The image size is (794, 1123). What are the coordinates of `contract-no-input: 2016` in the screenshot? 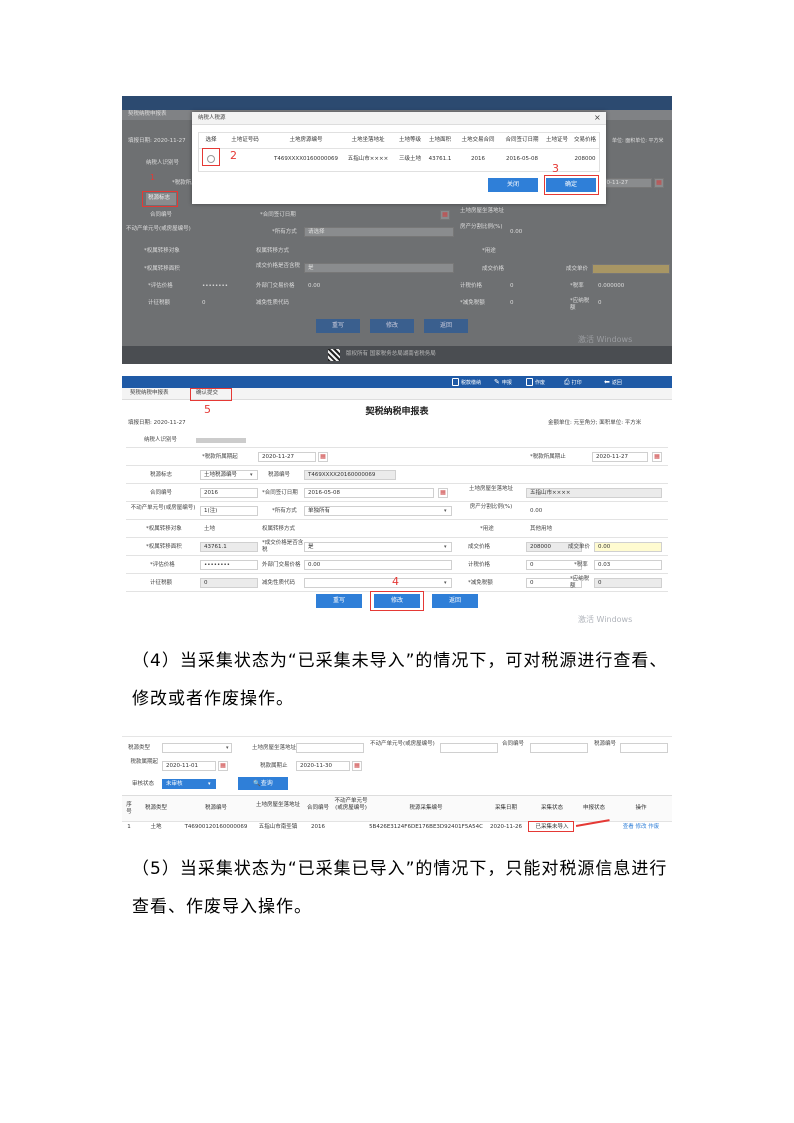 It's located at (229, 493).